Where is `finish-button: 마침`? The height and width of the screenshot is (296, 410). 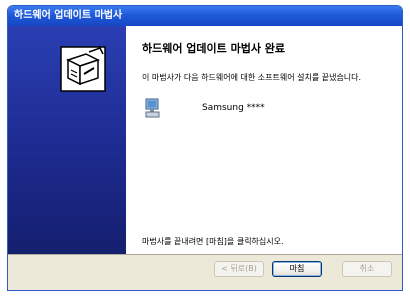
finish-button: 마침 is located at coordinates (297, 269).